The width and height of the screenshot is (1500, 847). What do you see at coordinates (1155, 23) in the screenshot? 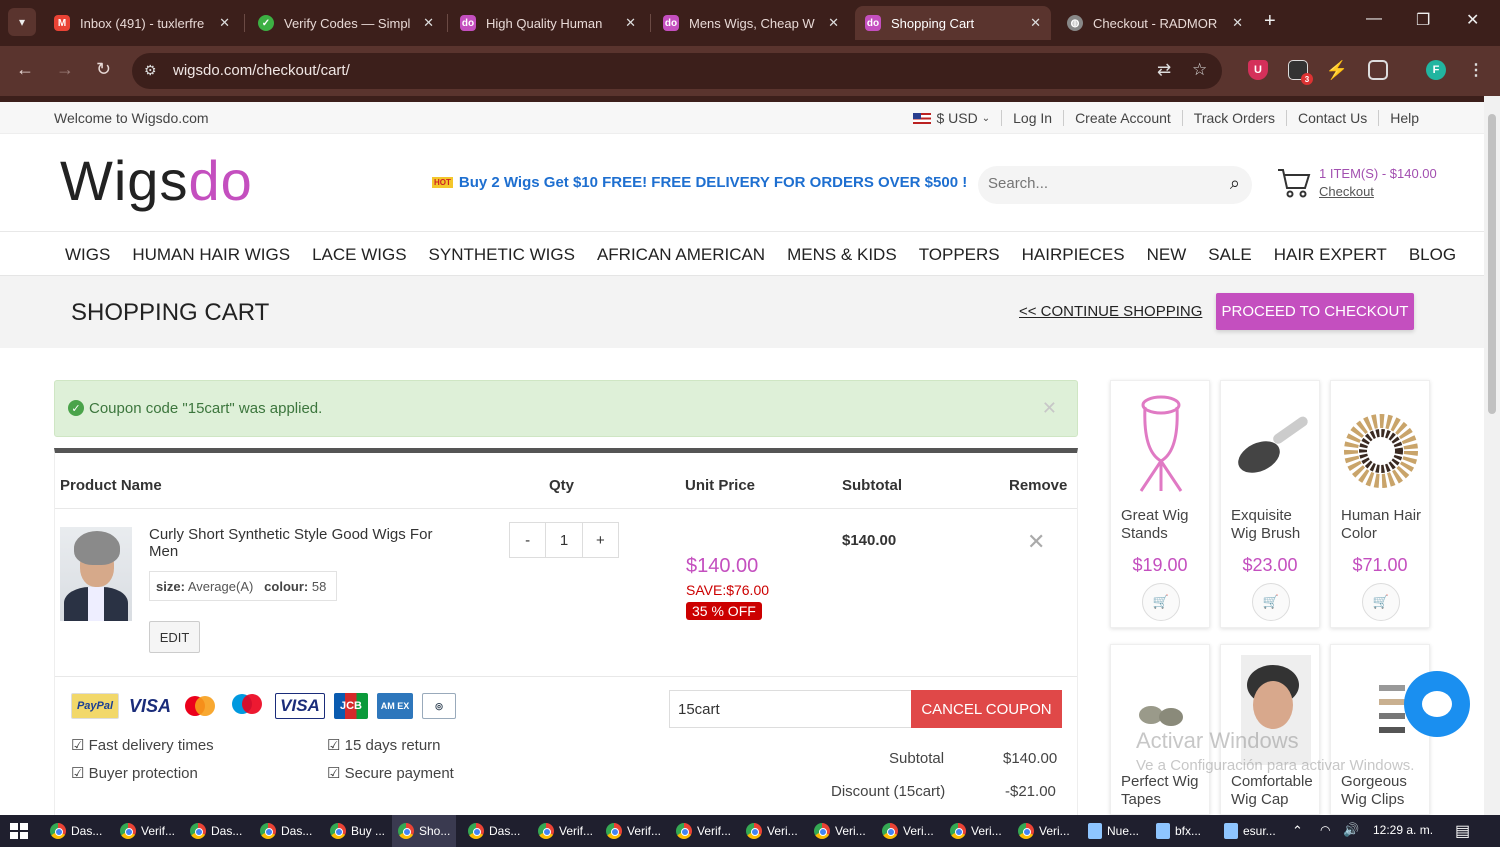
I see `tab-checkout-radmor: ◍ Checkout - RADMOR ✕` at bounding box center [1155, 23].